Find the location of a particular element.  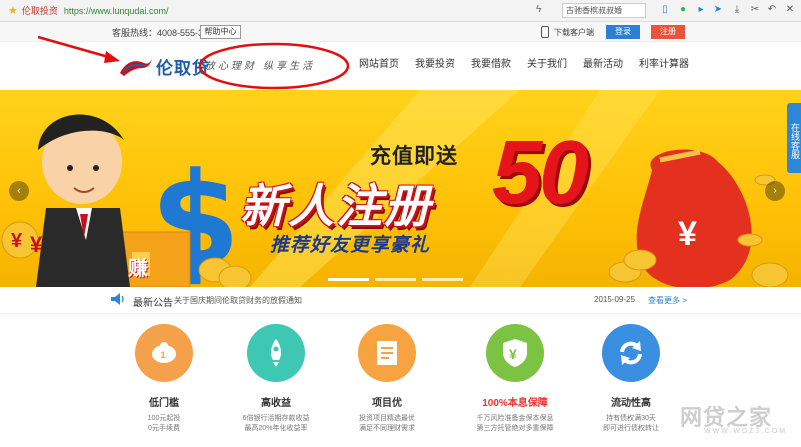

close-icon: ✕ is located at coordinates (790, 10).